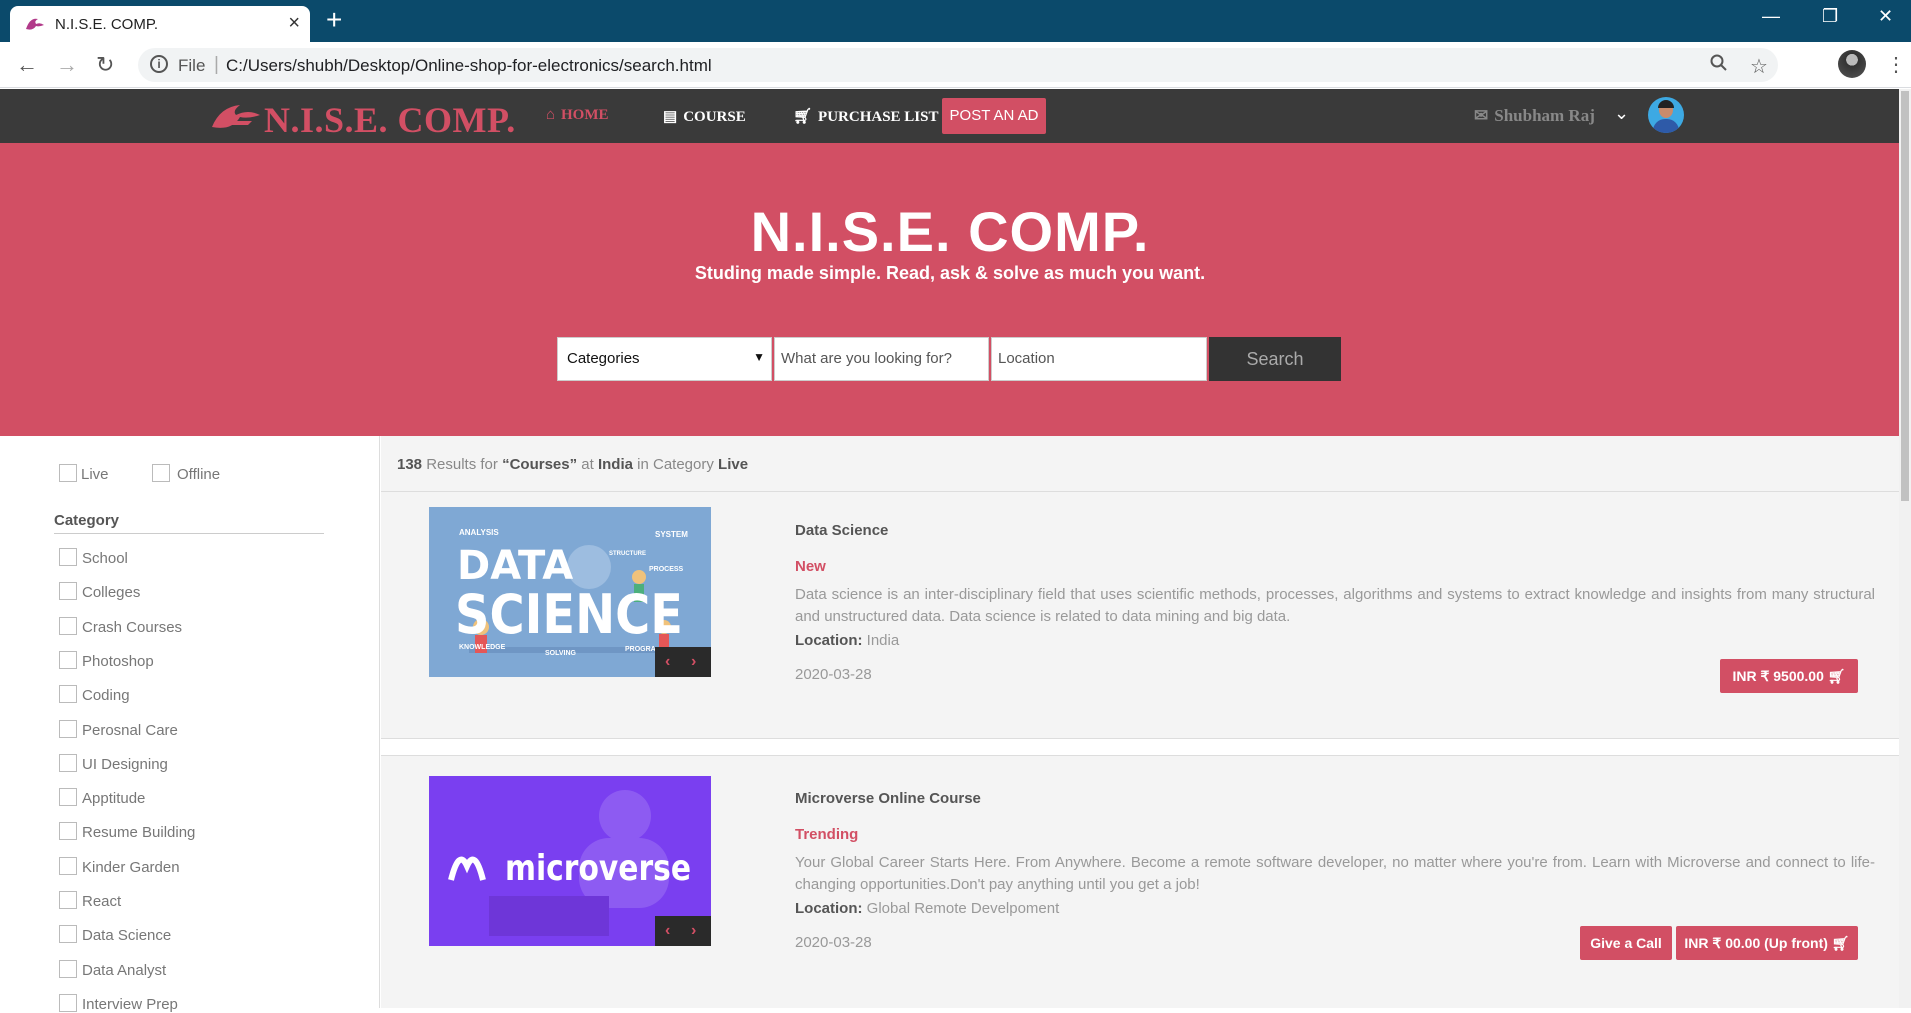  What do you see at coordinates (479, 532) in the screenshot?
I see `thumb-tag: ANALYSIS` at bounding box center [479, 532].